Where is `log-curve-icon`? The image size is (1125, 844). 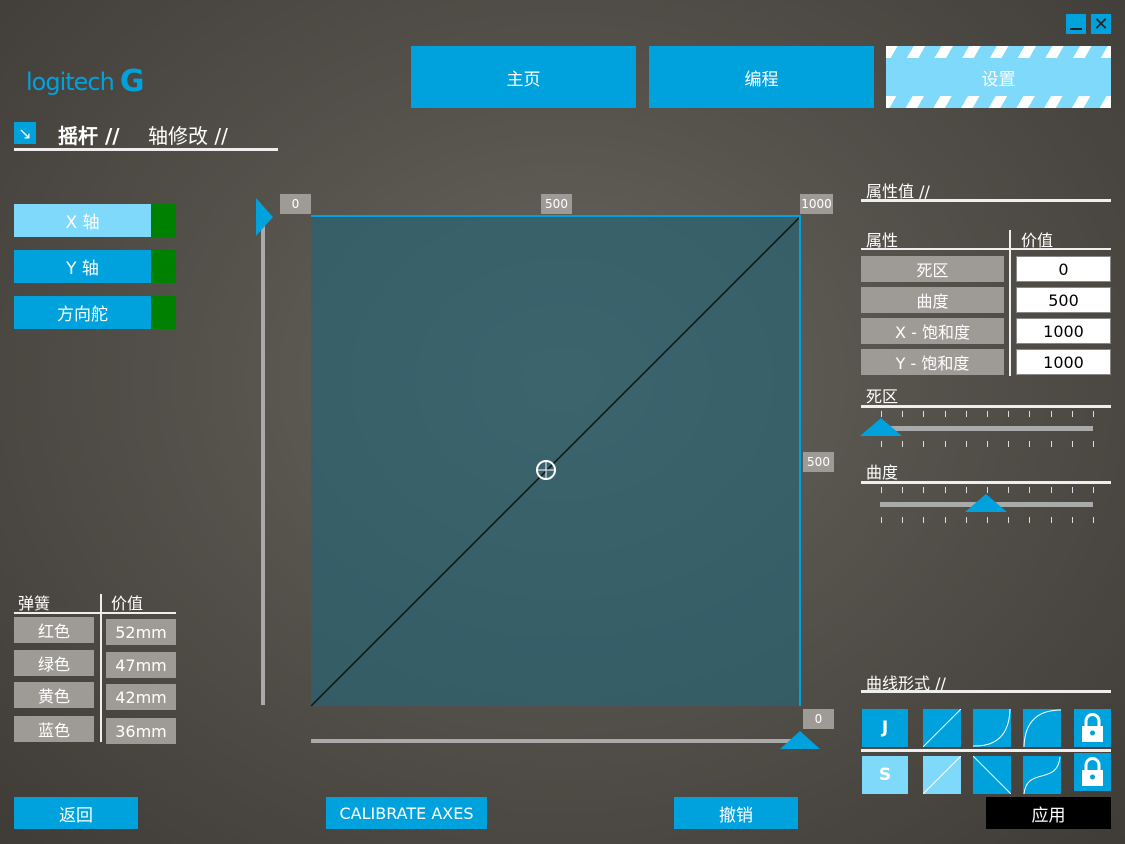 log-curve-icon is located at coordinates (1042, 728).